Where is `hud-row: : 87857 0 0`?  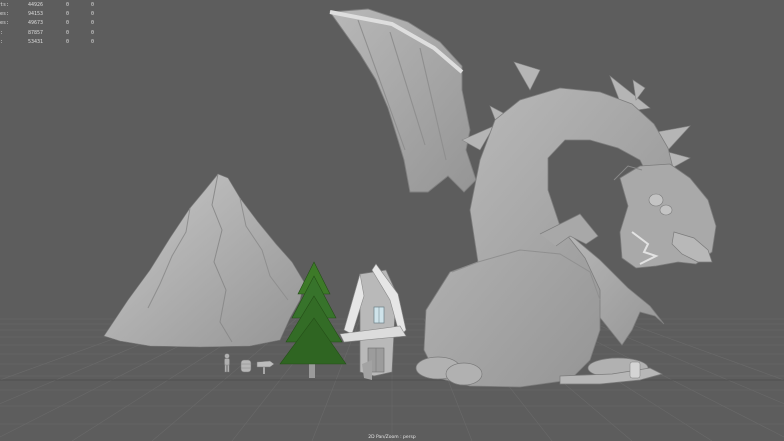
hud-row: : 87857 0 0 is located at coordinates (55, 33).